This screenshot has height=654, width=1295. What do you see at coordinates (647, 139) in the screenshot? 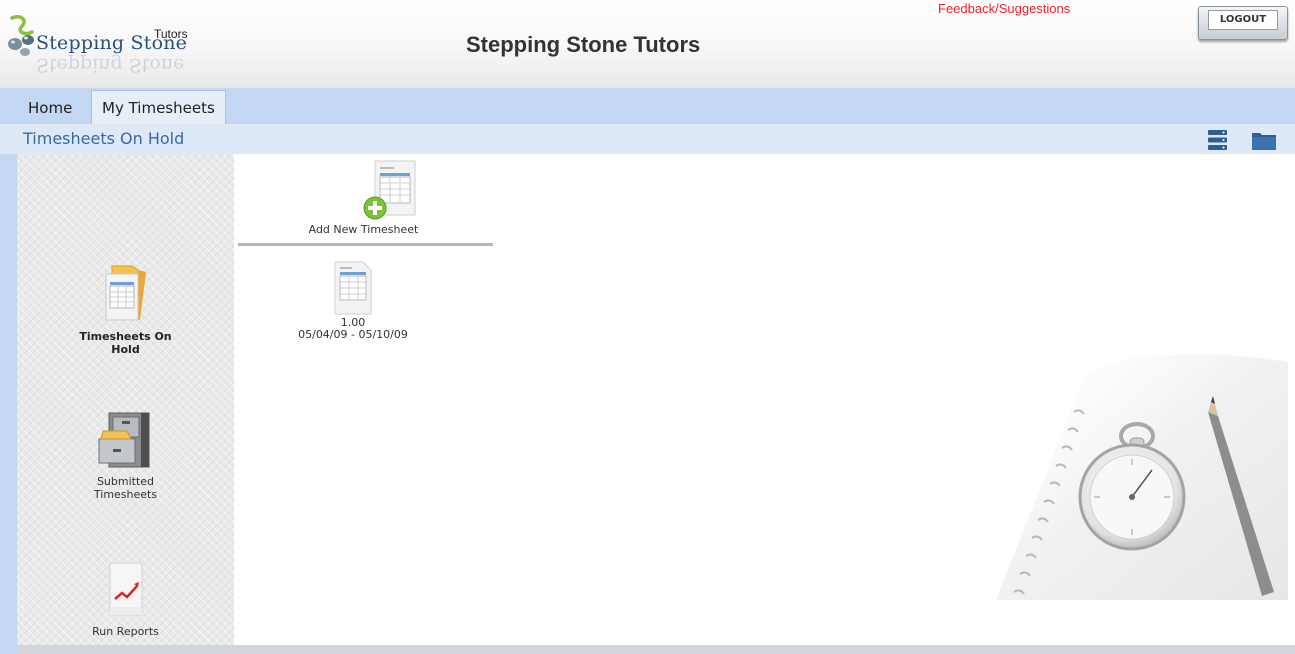
I see `section-header: Timesheets On Hold` at bounding box center [647, 139].